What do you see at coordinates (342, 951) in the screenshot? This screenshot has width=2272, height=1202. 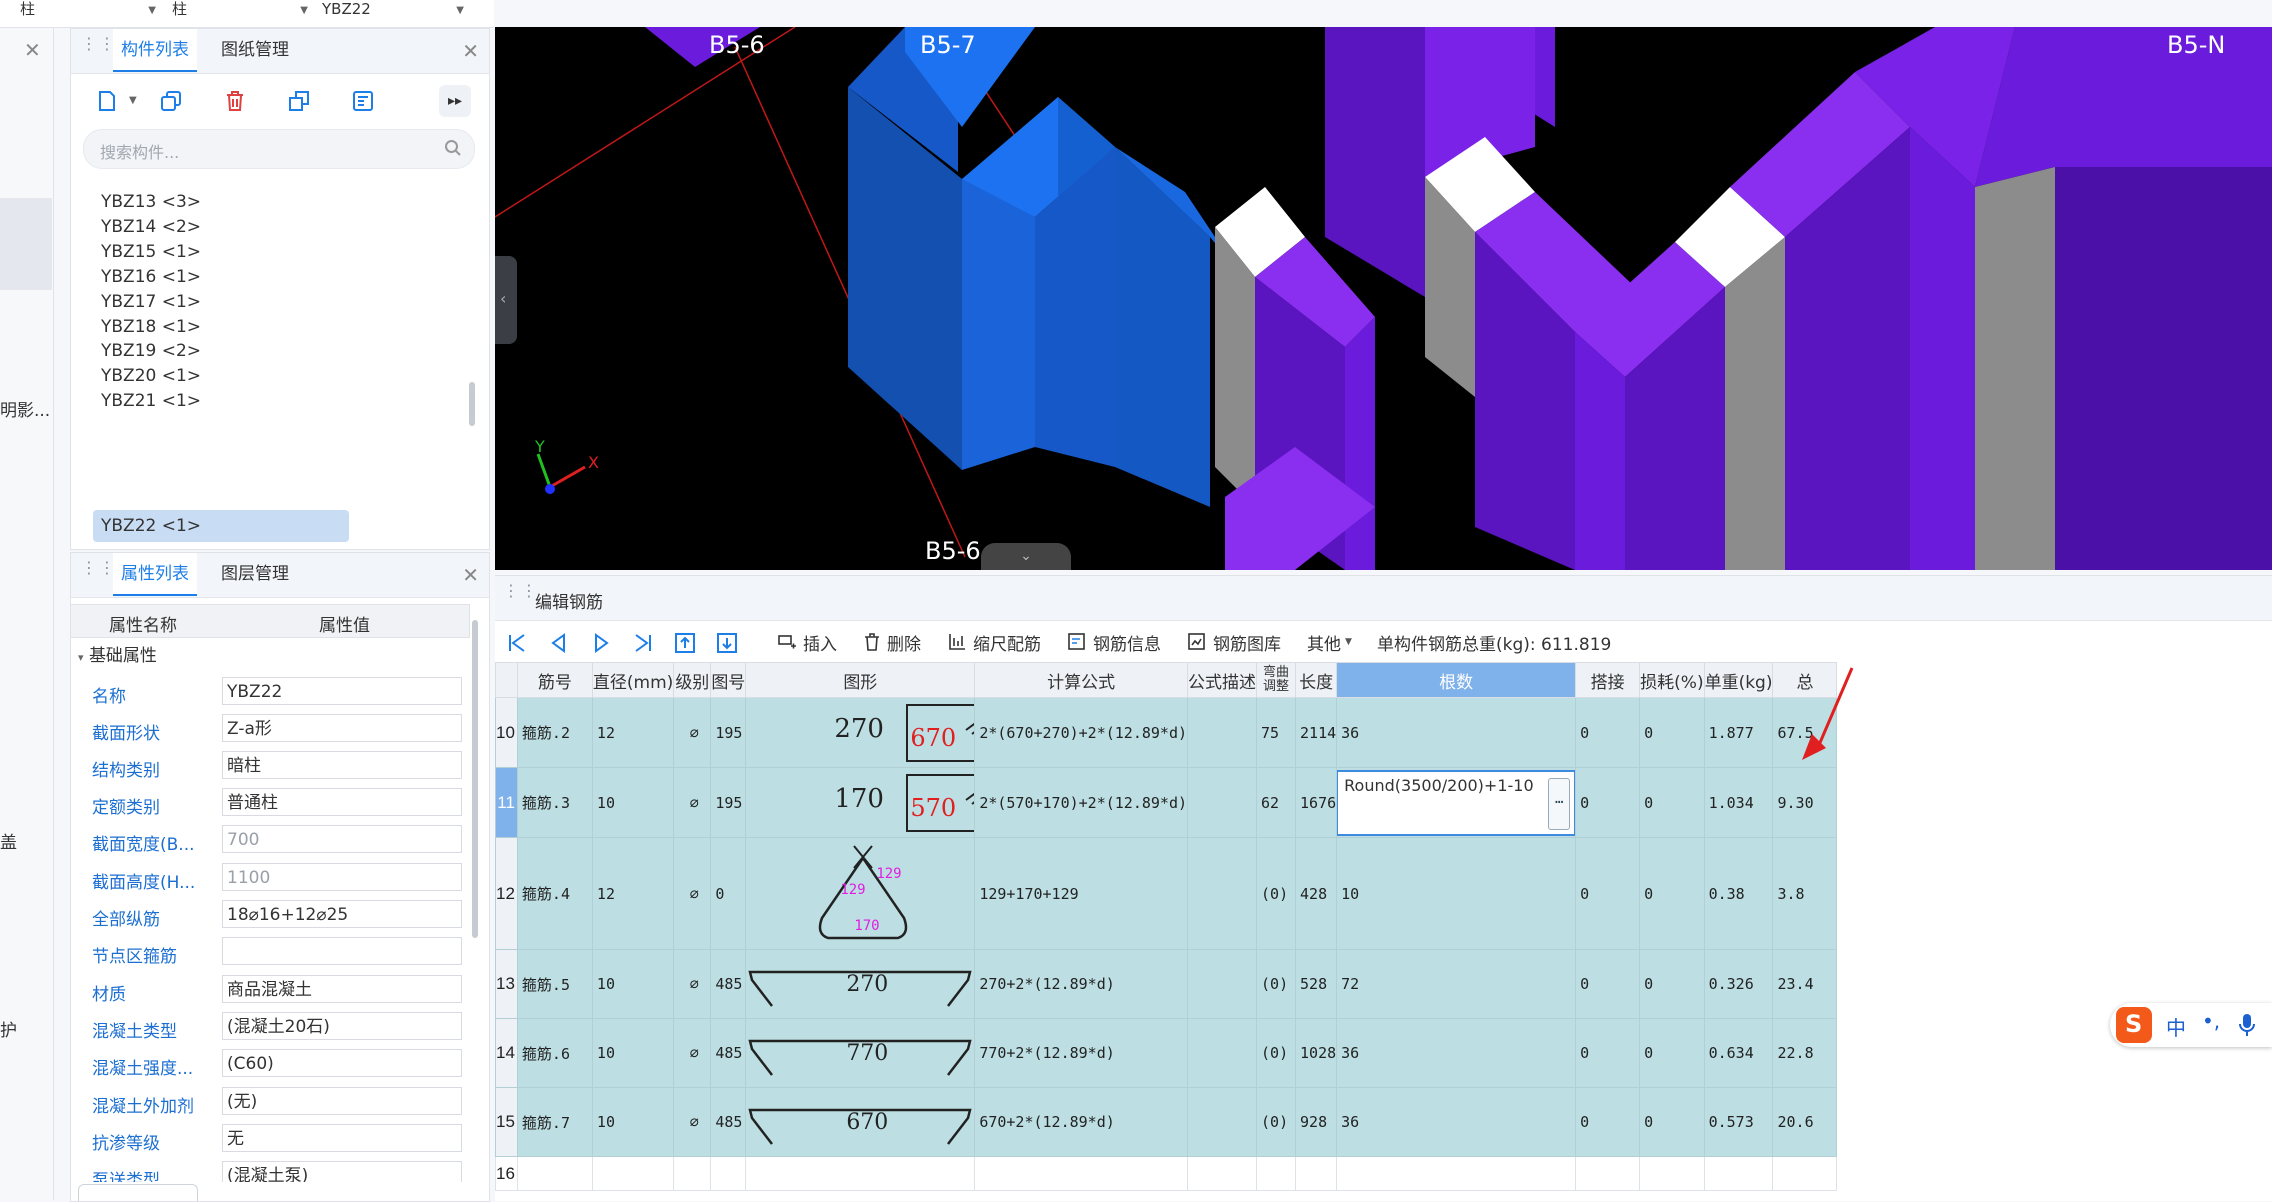 I see `property-value` at bounding box center [342, 951].